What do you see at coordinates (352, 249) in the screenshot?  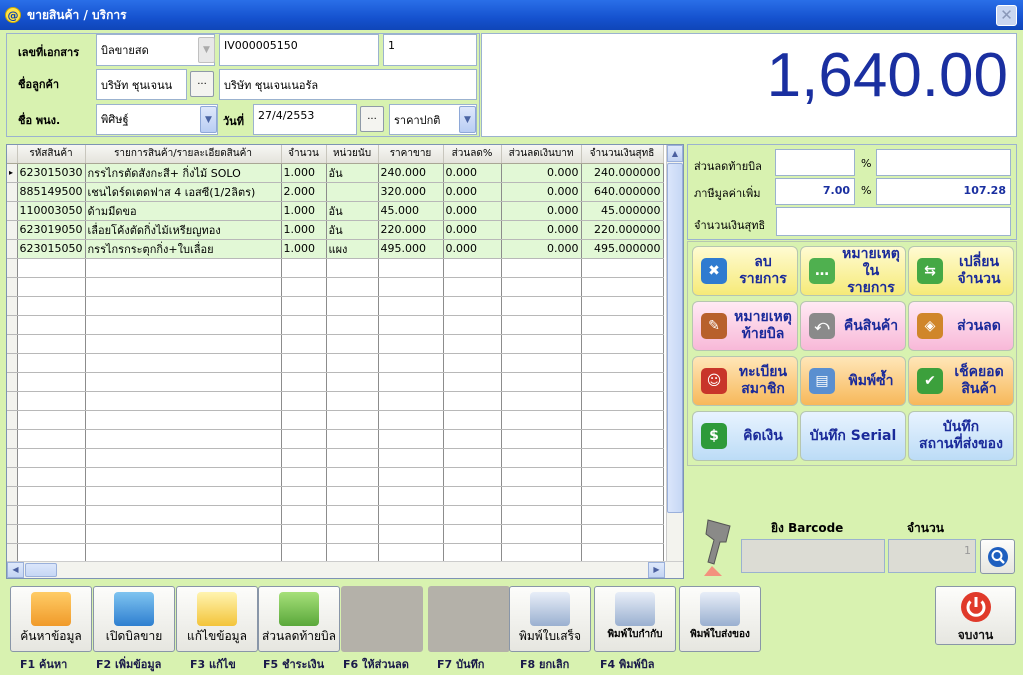 I see `table-cell: แผง` at bounding box center [352, 249].